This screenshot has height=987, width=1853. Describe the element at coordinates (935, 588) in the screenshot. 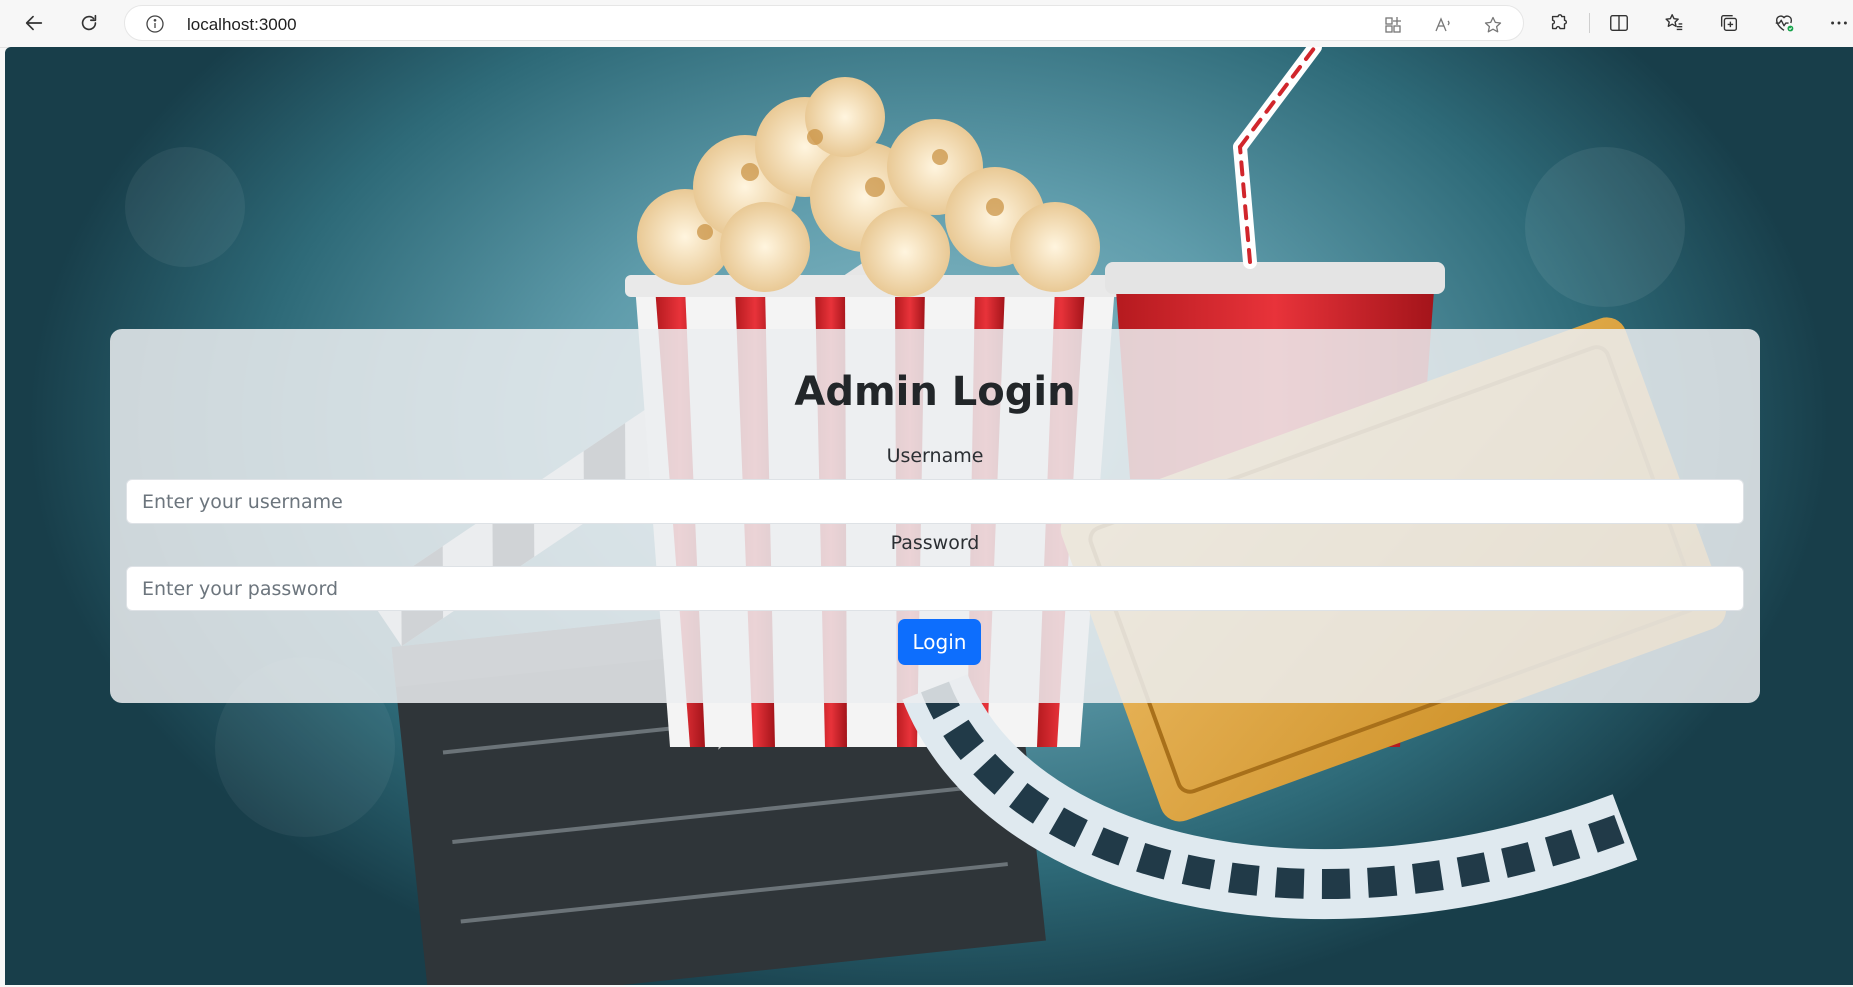

I see `password-input` at that location.